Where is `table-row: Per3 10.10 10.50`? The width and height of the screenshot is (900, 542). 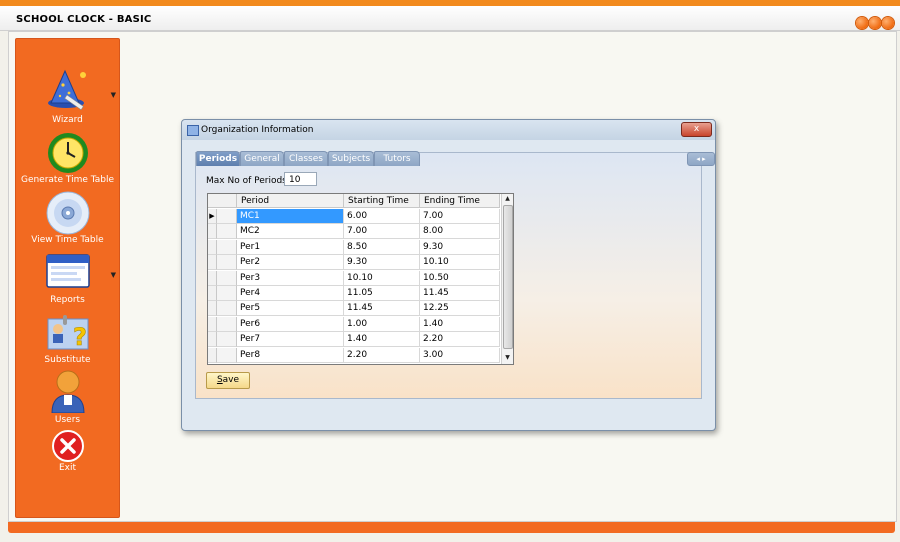 table-row: Per3 10.10 10.50 is located at coordinates (354, 278).